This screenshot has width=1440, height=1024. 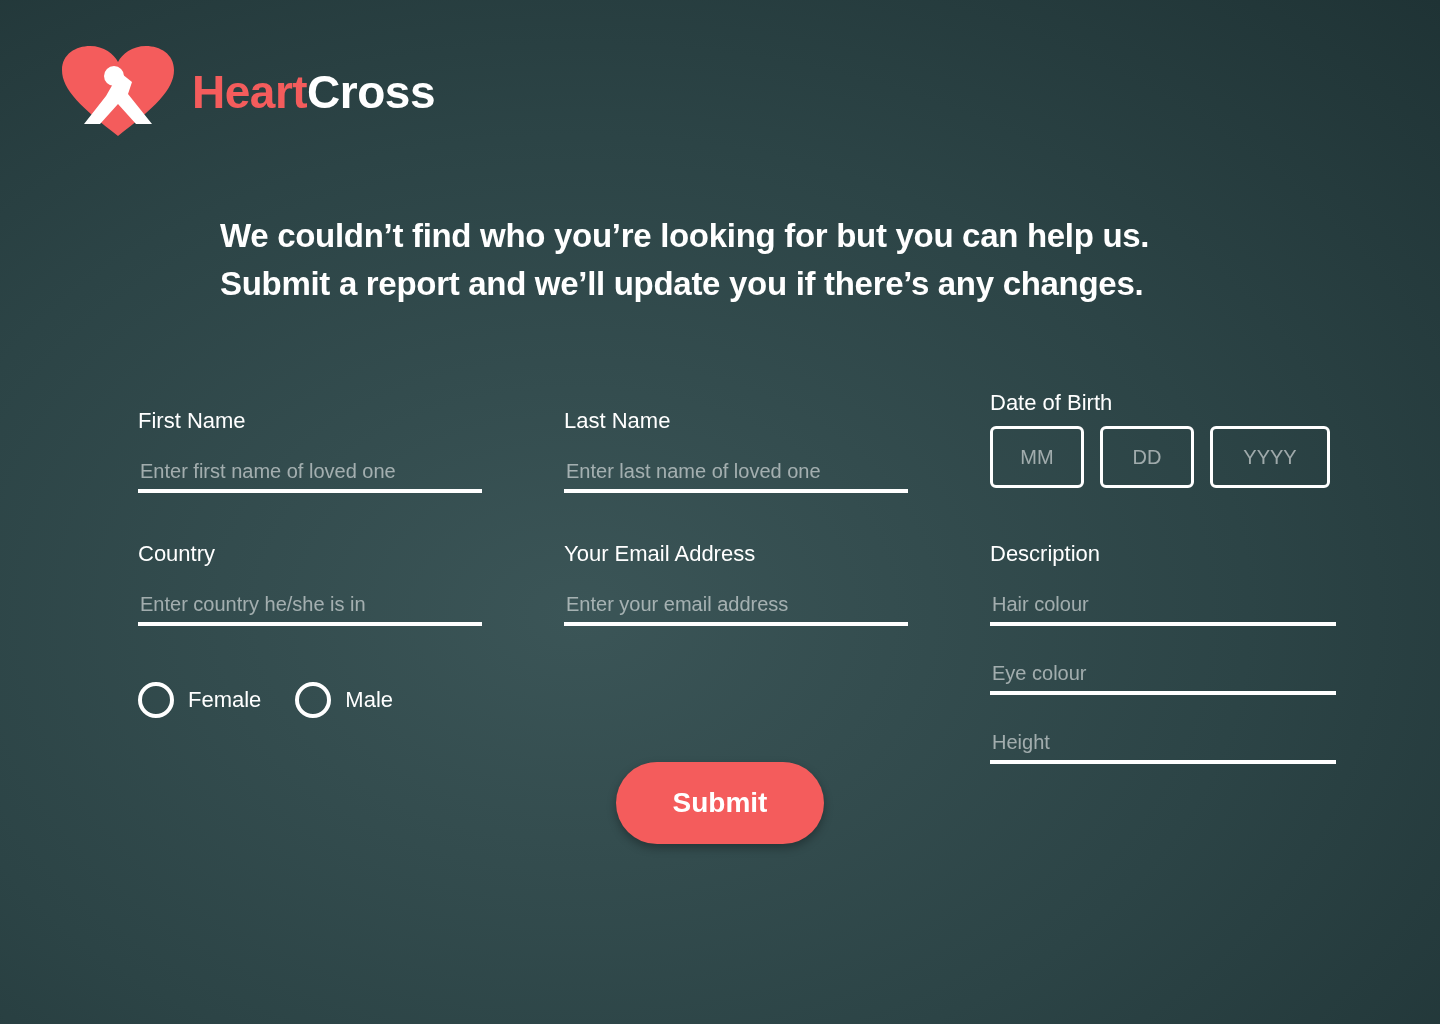 I want to click on text-input-field: Enter last name of loved one, so click(x=736, y=476).